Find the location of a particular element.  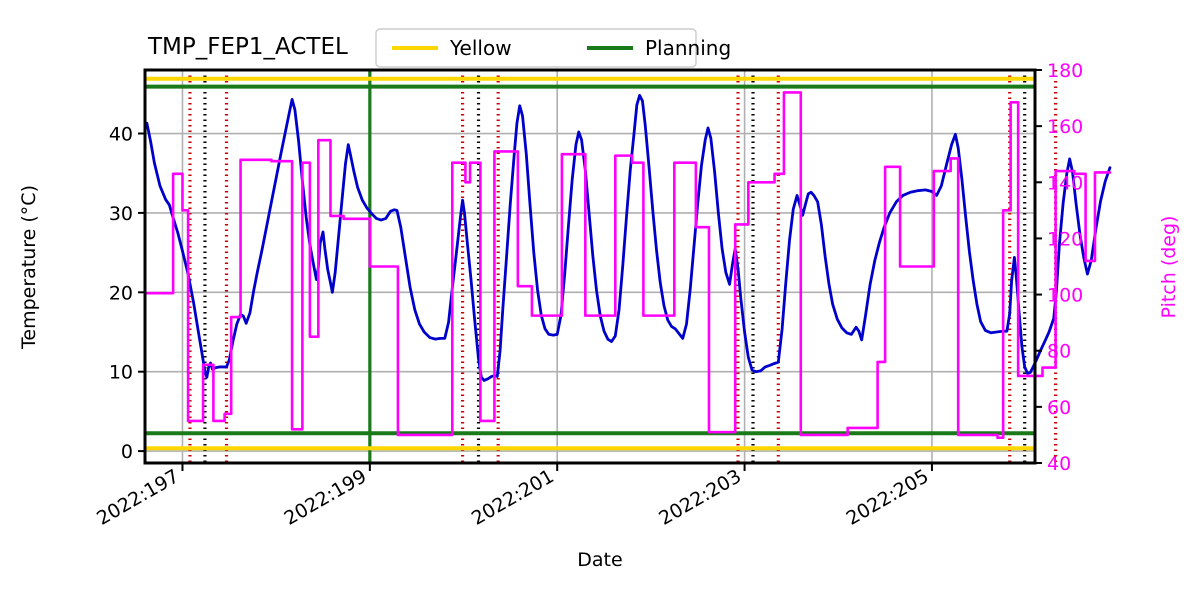

y-axis-label: Temperature (°C) is located at coordinates (29, 267).